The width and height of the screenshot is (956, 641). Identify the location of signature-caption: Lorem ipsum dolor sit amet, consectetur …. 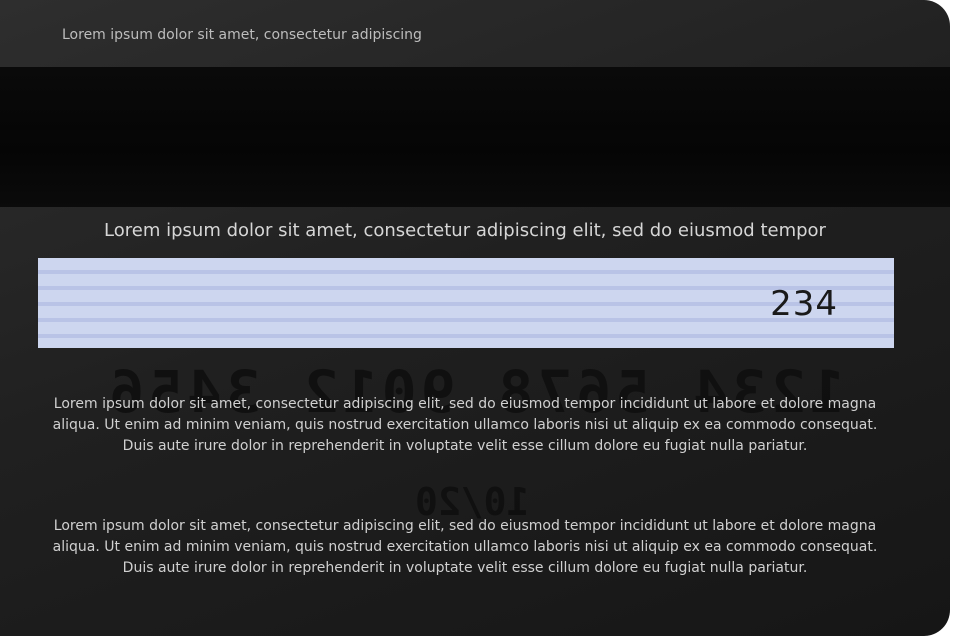
(465, 230).